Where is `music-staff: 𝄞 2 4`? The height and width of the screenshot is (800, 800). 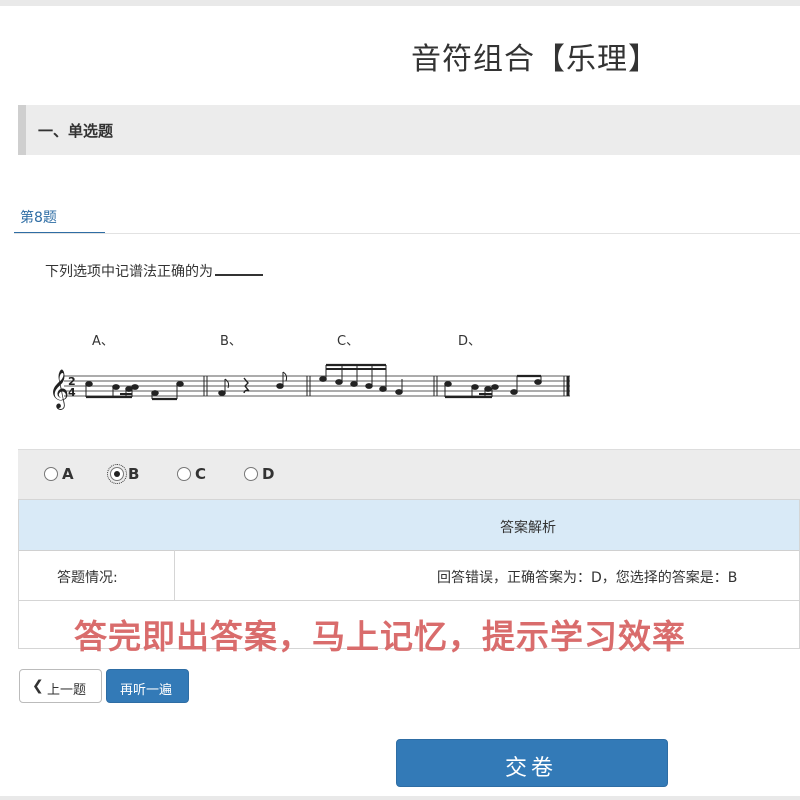
music-staff: 𝄞 2 4 is located at coordinates (309, 386).